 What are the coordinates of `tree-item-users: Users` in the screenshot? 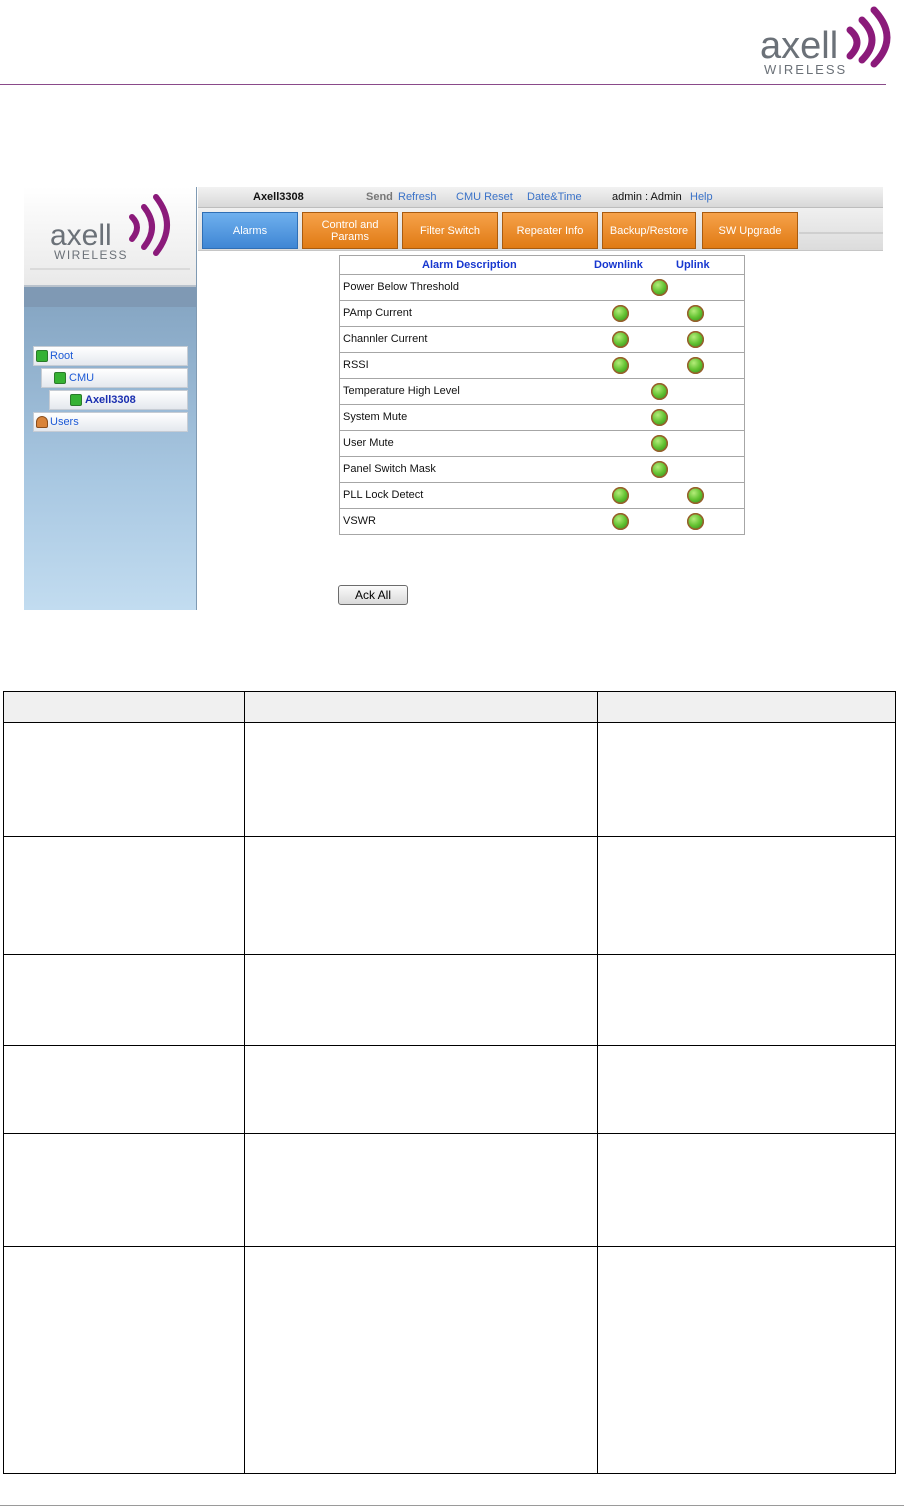 It's located at (110, 422).